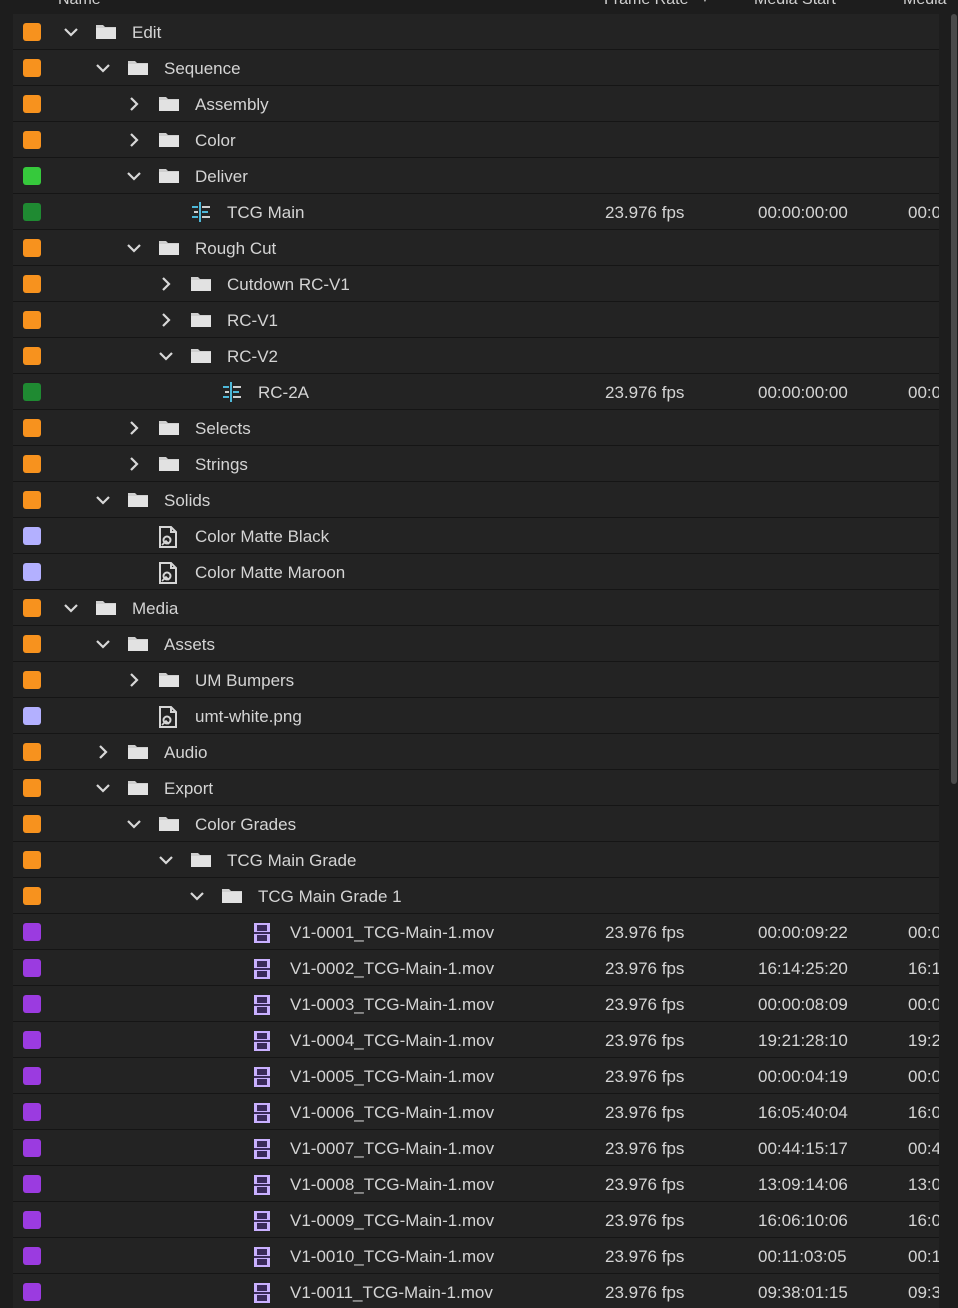  I want to click on item-name: umt-white.png, so click(248, 717).